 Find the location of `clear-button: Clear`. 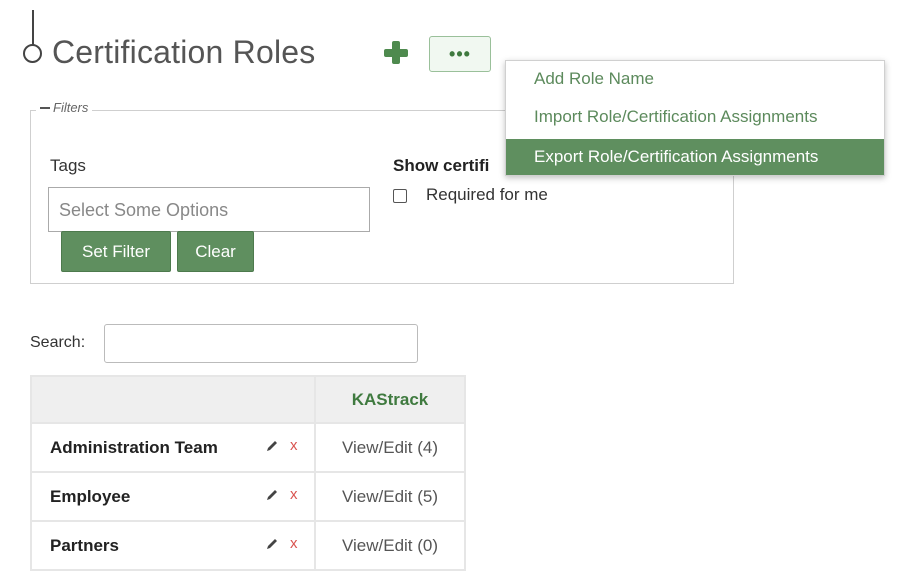

clear-button: Clear is located at coordinates (215, 251).